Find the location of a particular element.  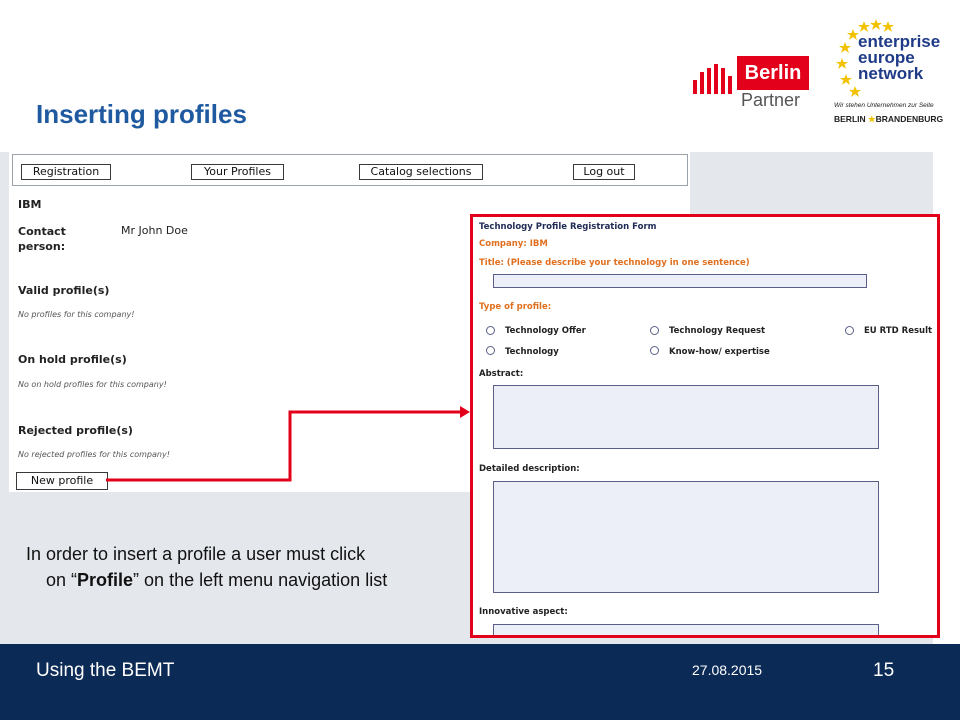

valid-profiles-note: No profiles for this company! is located at coordinates (76, 314).